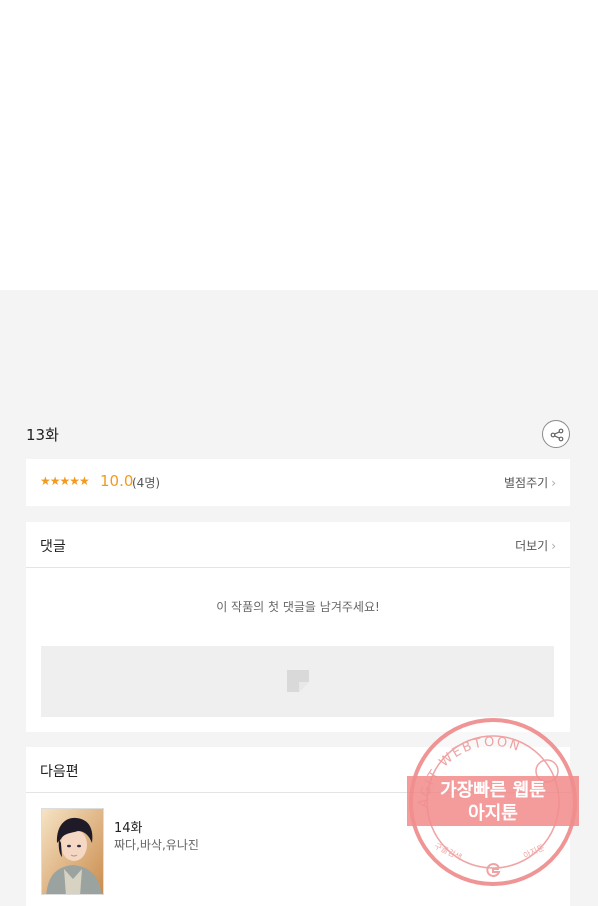  What do you see at coordinates (128, 826) in the screenshot?
I see `next-episode-title: 14화` at bounding box center [128, 826].